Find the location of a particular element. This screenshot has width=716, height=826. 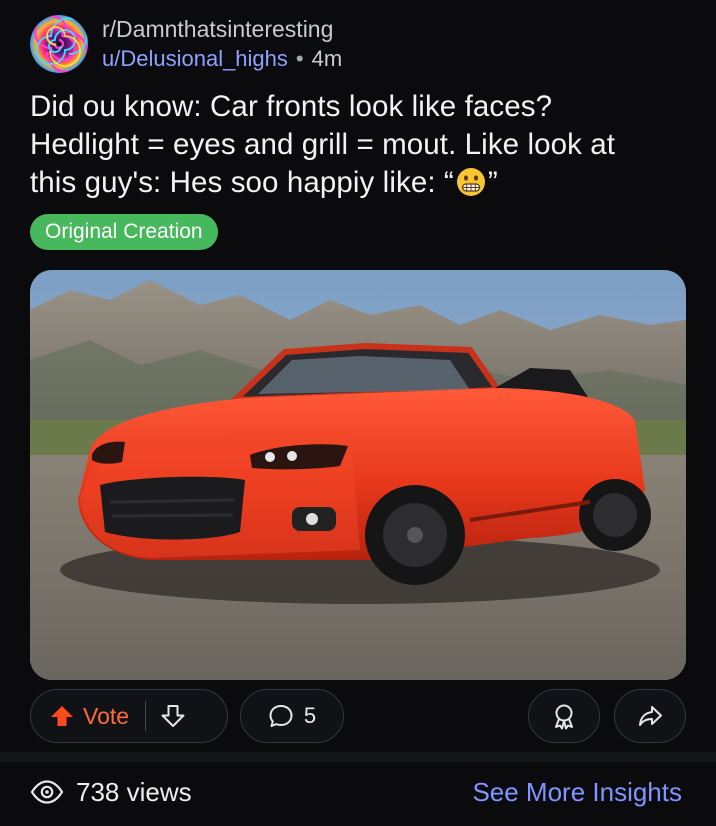

view-count: 738 views is located at coordinates (134, 791).